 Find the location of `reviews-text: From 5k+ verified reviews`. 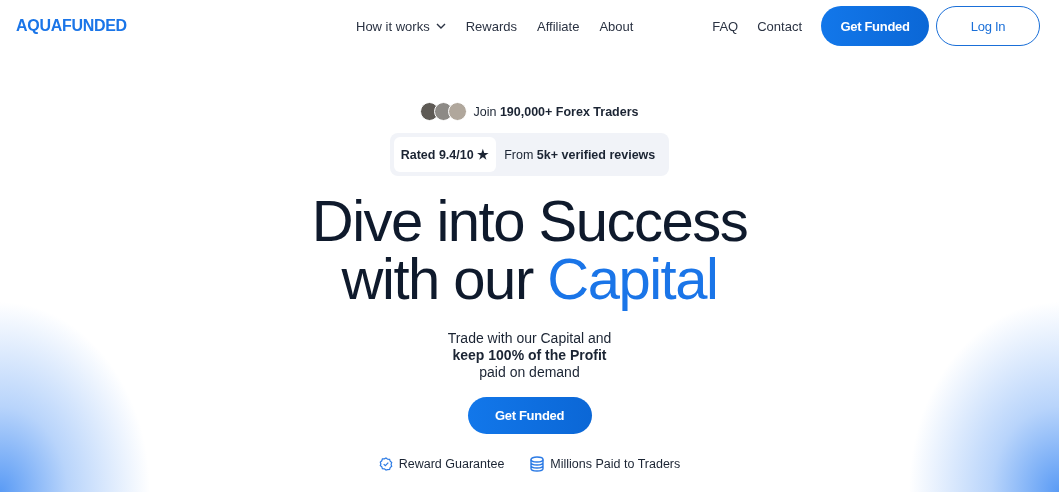

reviews-text: From 5k+ verified reviews is located at coordinates (580, 154).